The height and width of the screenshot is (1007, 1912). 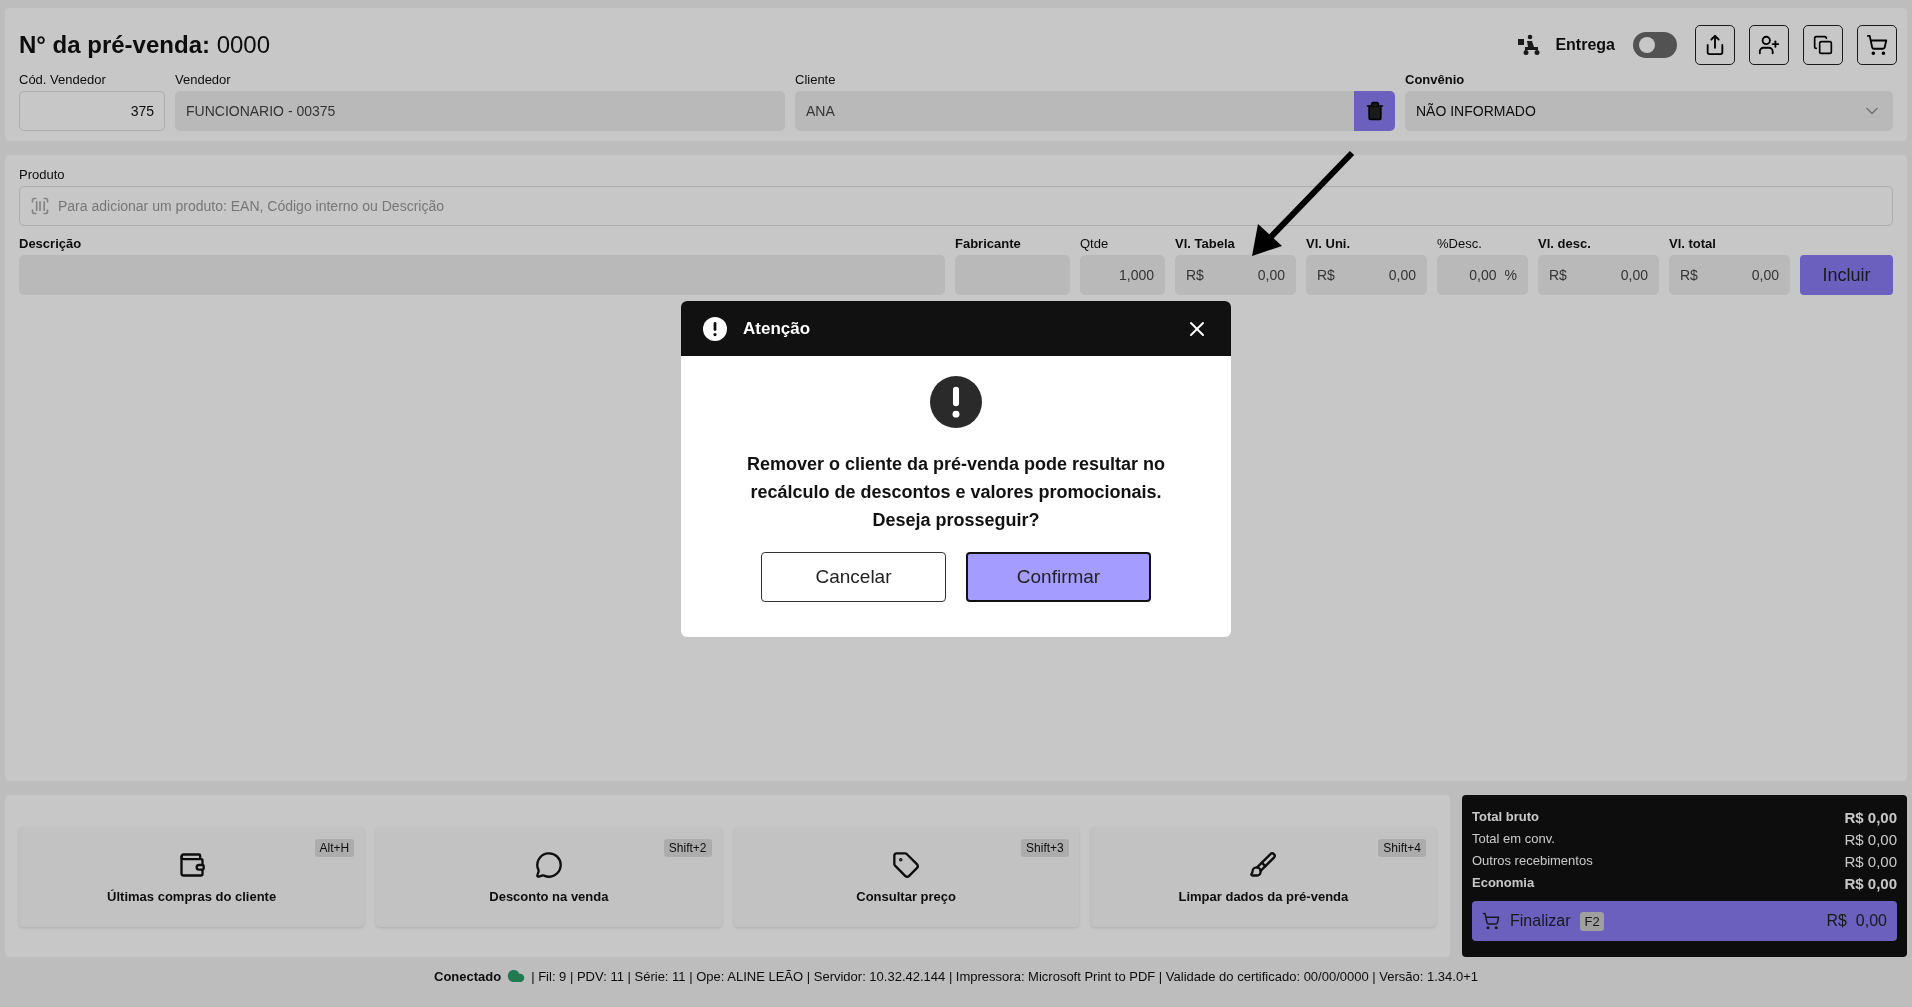 What do you see at coordinates (1529, 45) in the screenshot?
I see `scooter-icon` at bounding box center [1529, 45].